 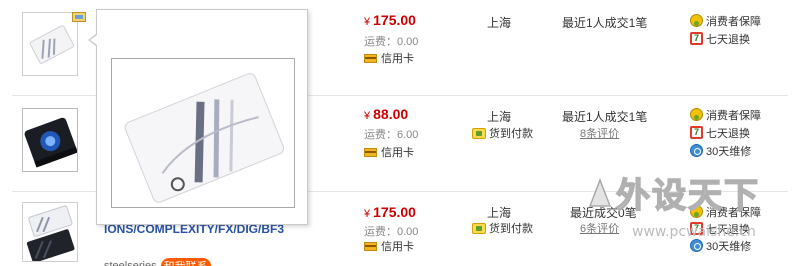 I want to click on shipping-fee: 运费：6.00, so click(x=391, y=135).